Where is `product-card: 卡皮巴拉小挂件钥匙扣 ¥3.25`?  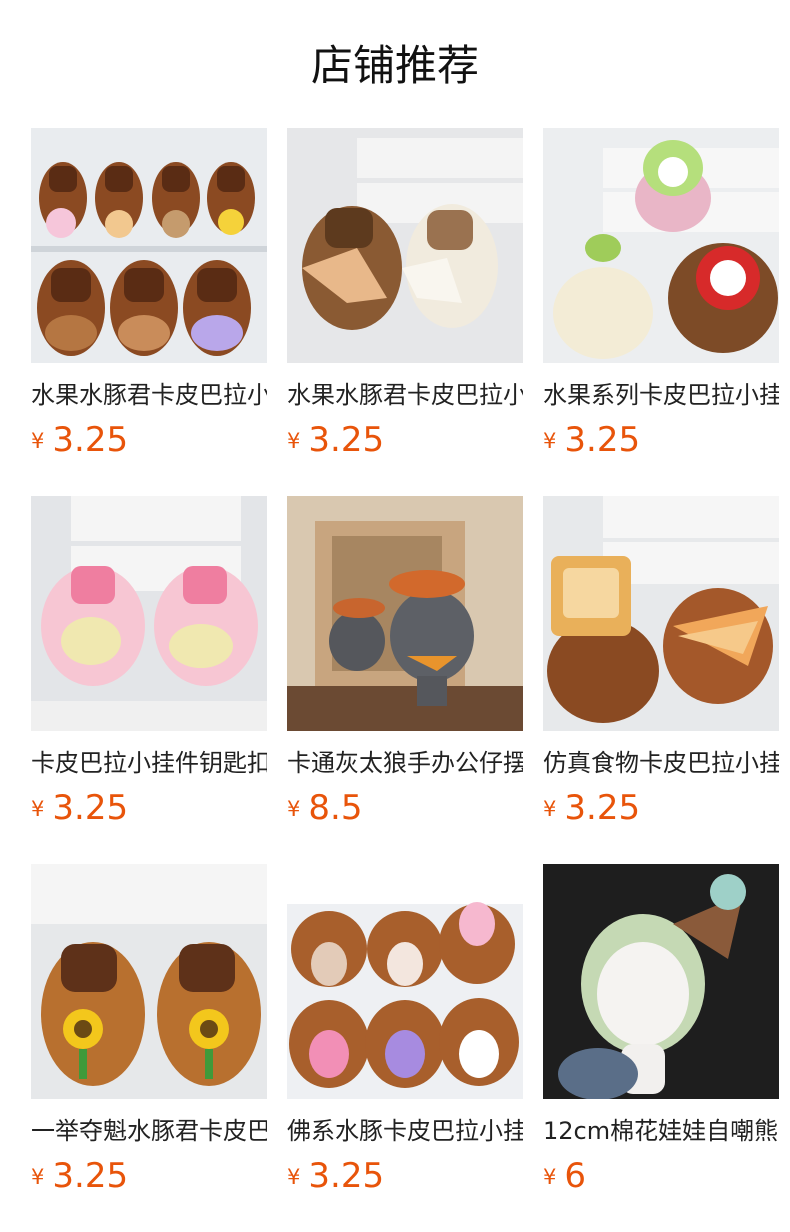
product-card: 卡皮巴拉小挂件钥匙扣 ¥3.25 is located at coordinates (149, 663).